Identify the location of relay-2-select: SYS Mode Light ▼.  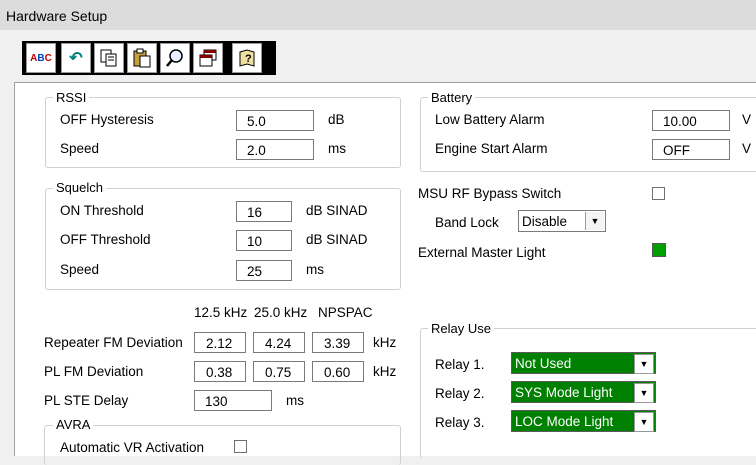
(583, 392).